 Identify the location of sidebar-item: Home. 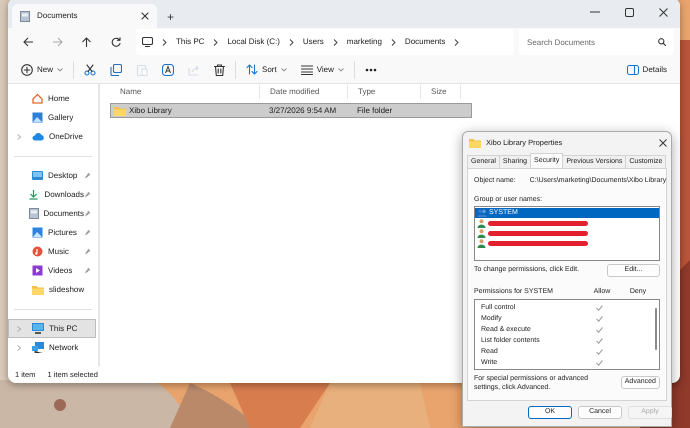
(52, 98).